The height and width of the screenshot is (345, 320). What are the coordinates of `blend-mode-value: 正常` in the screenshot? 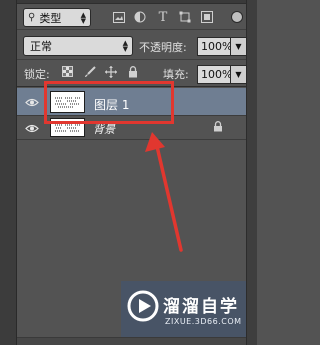 It's located at (41, 46).